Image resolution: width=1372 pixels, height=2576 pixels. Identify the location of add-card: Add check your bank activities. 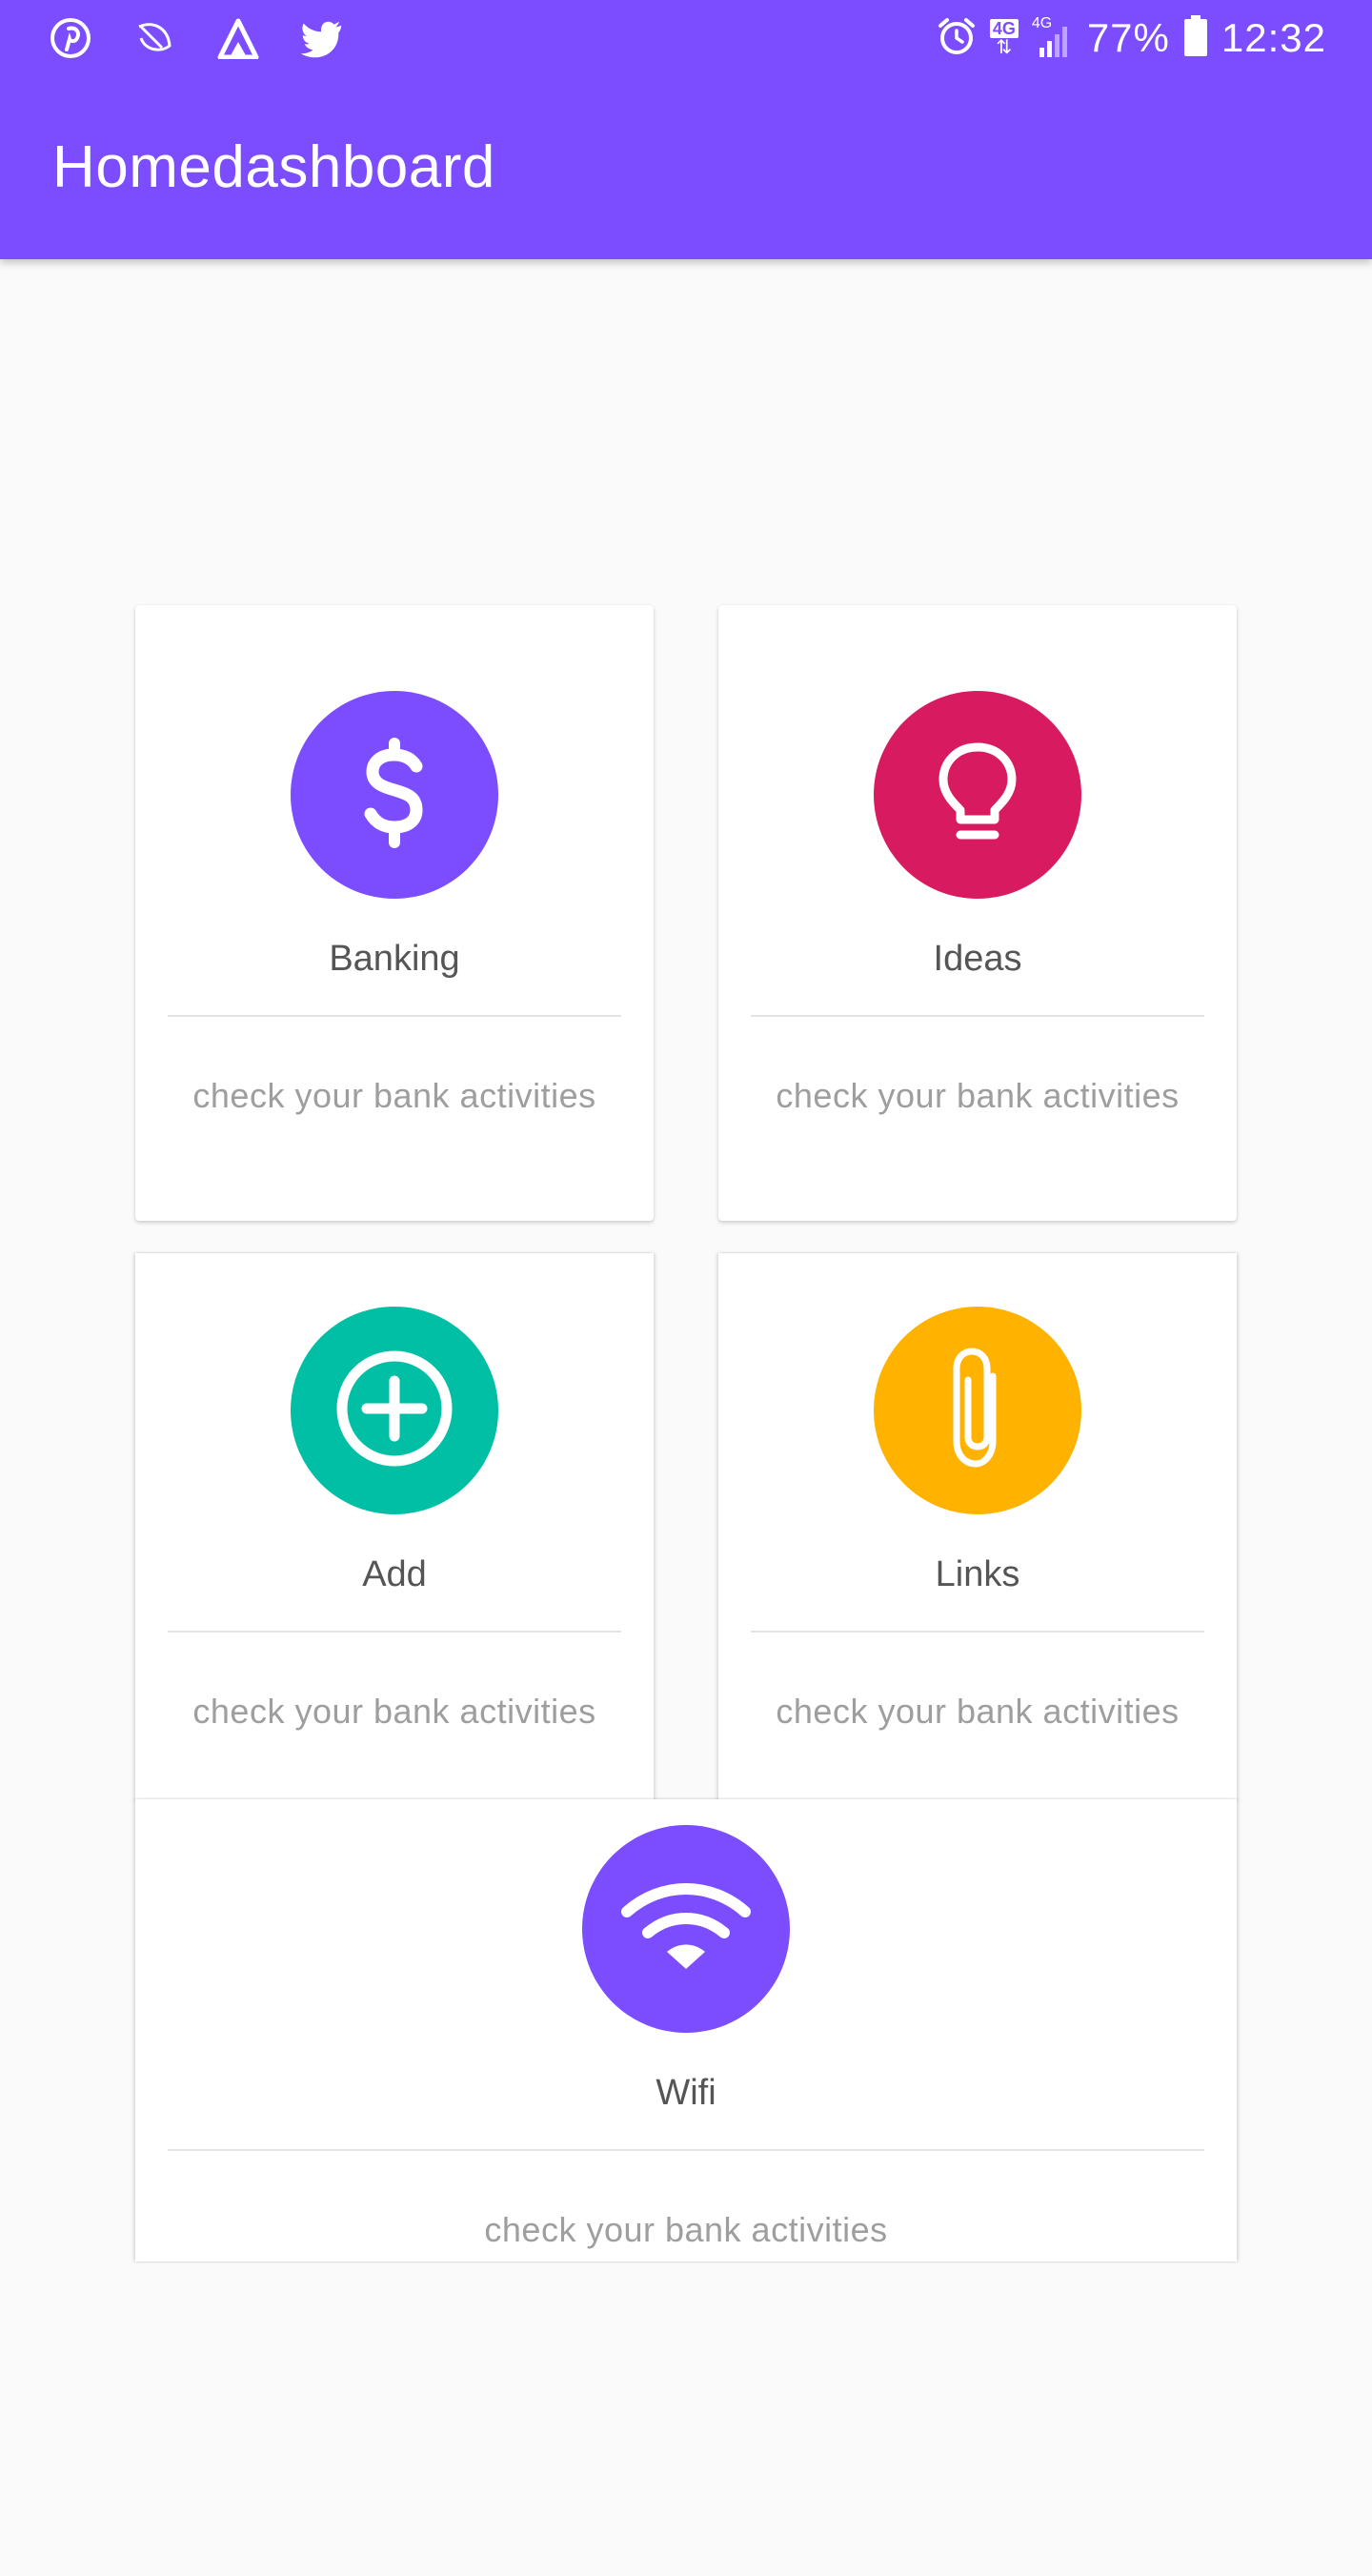
(394, 1527).